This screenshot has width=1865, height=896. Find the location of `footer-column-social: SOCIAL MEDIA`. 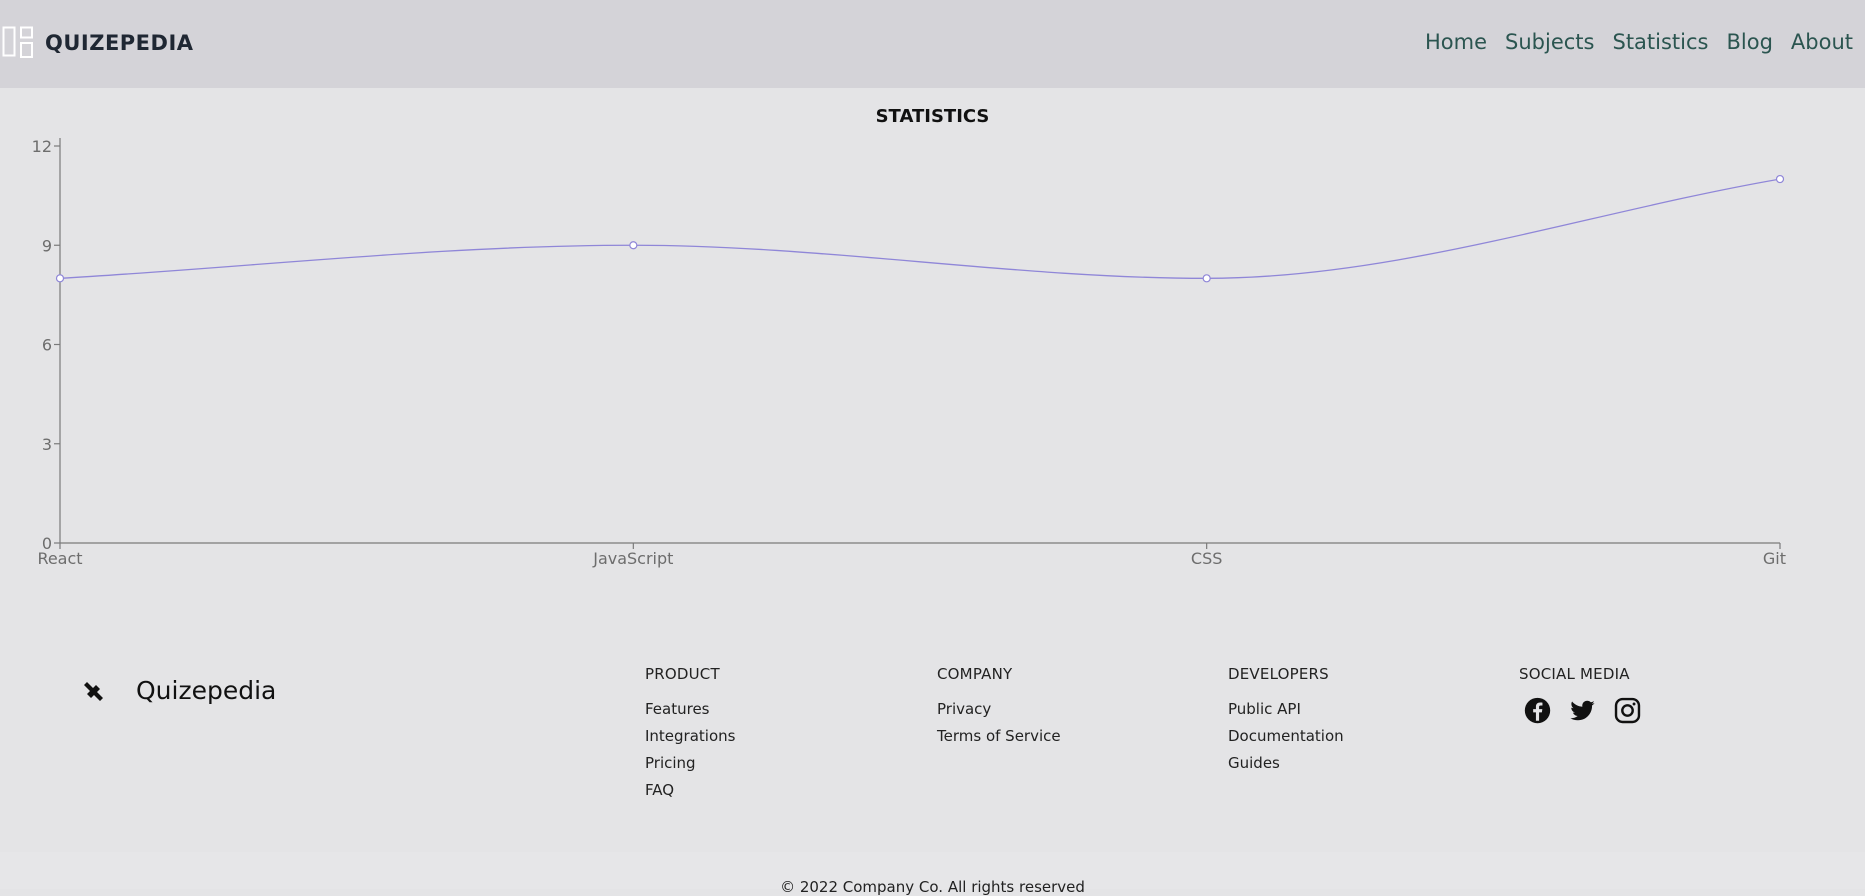

footer-column-social: SOCIAL MEDIA is located at coordinates (1580, 695).